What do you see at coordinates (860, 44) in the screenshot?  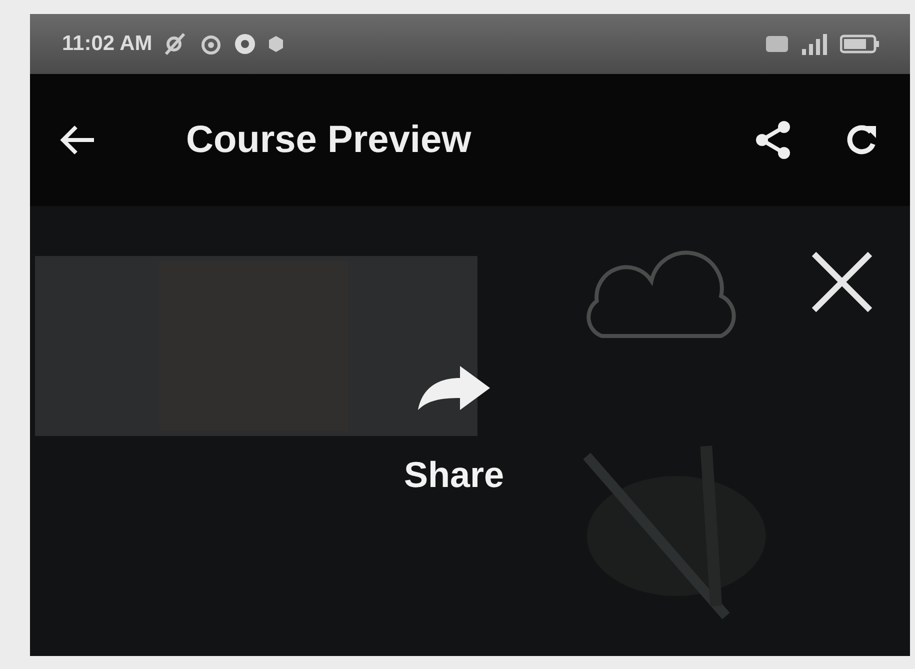 I see `battery-icon` at bounding box center [860, 44].